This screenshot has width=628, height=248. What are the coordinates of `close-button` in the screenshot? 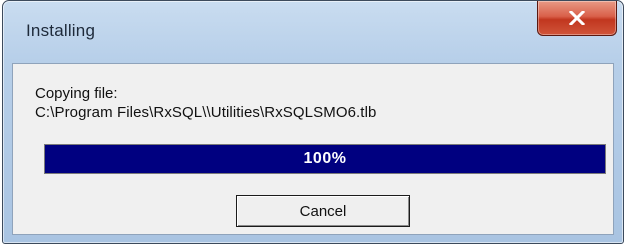 It's located at (577, 18).